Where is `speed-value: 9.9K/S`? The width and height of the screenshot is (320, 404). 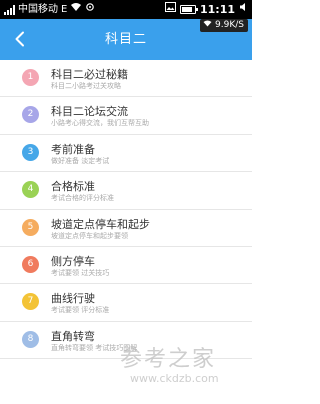 speed-value: 9.9K/S is located at coordinates (229, 25).